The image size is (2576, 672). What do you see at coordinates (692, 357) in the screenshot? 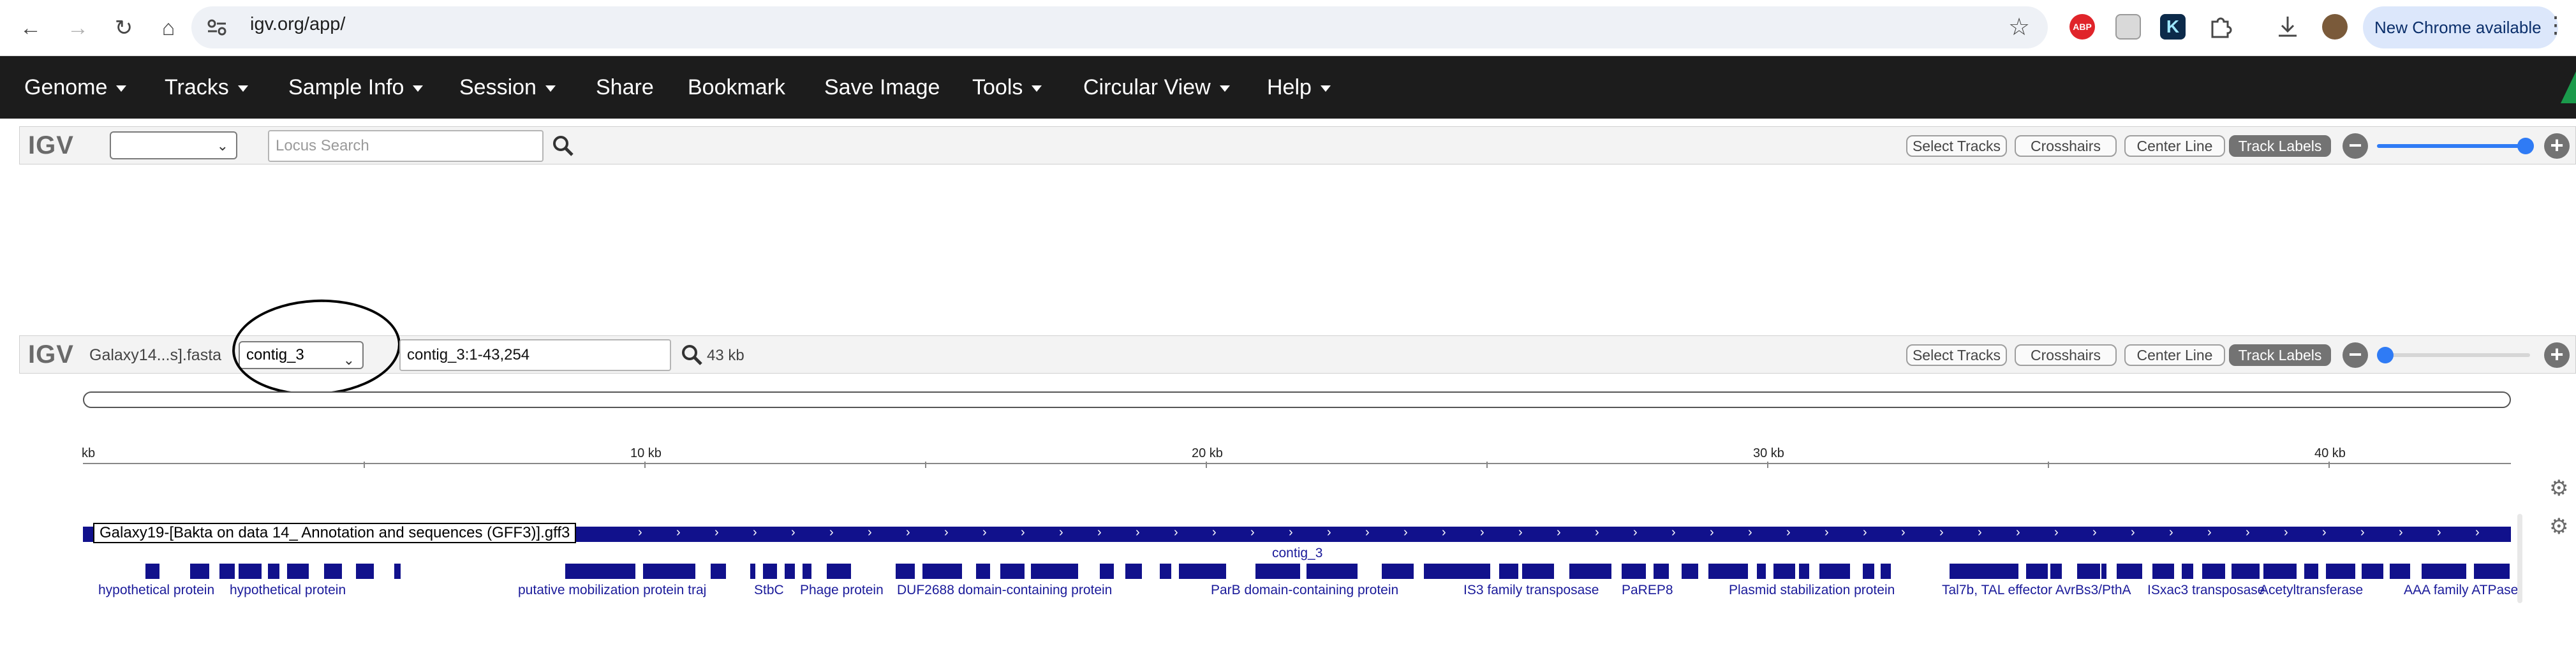
I see `search-icon-second` at bounding box center [692, 357].